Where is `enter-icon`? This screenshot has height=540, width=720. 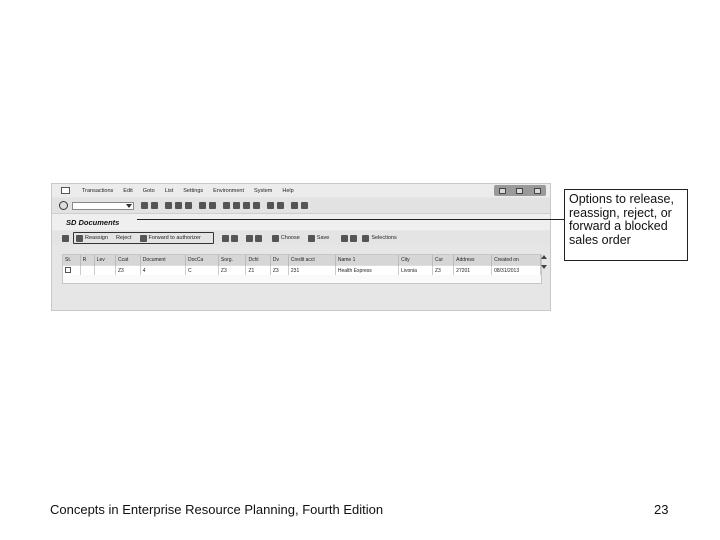 enter-icon is located at coordinates (63, 205).